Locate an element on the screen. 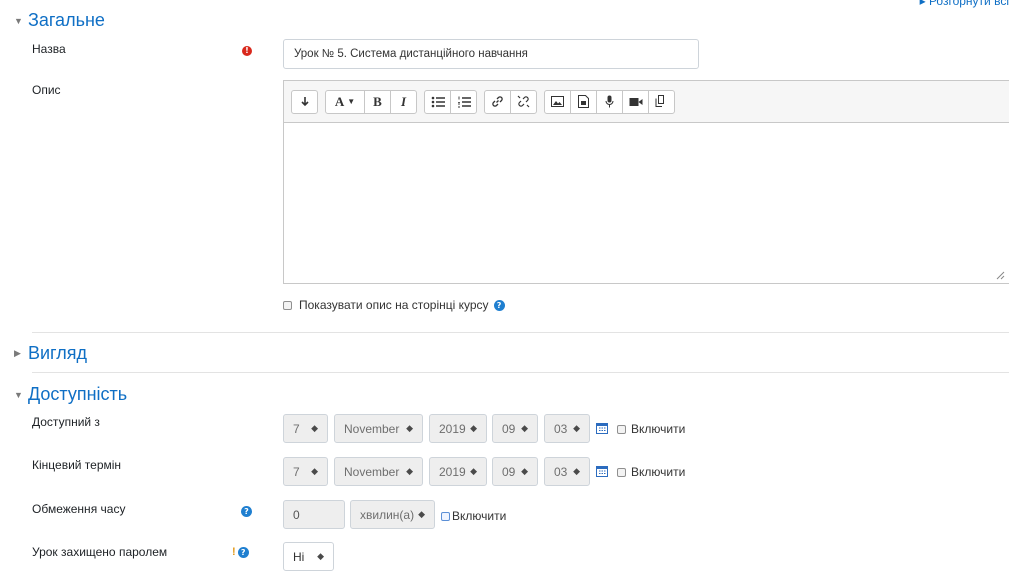  manage-files-button is located at coordinates (661, 101).